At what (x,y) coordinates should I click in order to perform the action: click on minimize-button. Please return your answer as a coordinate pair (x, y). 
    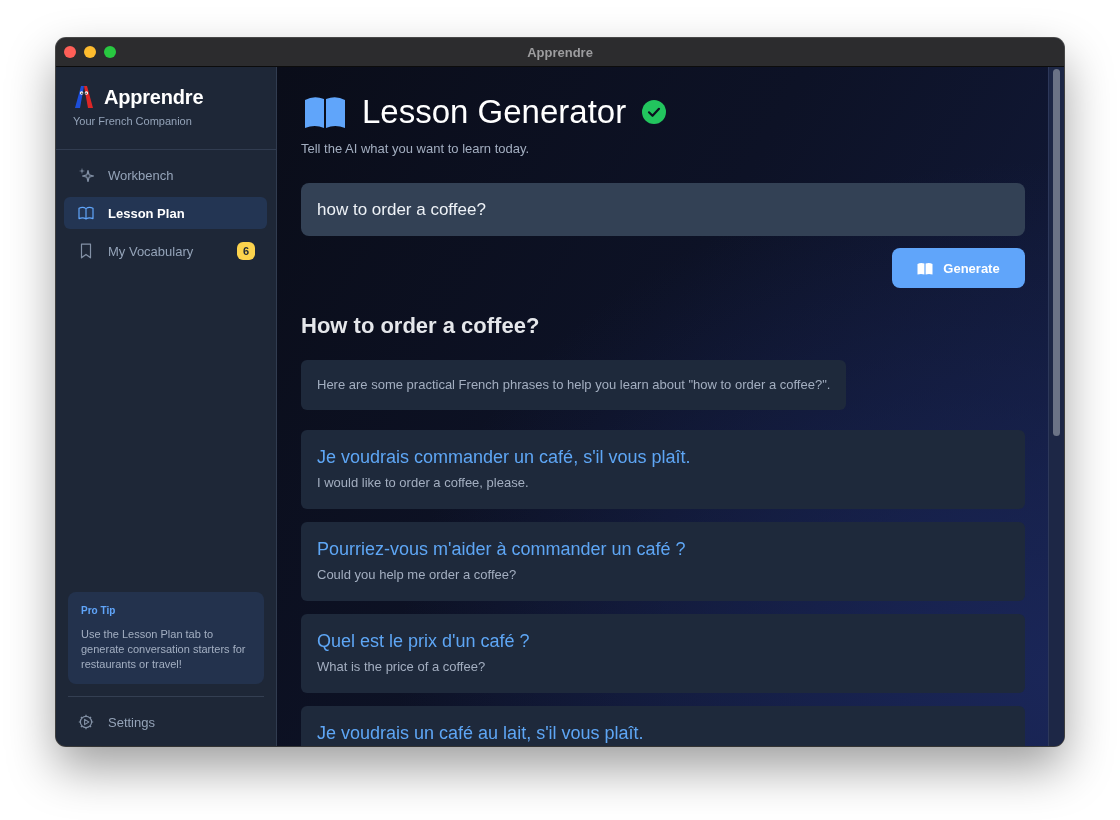
    Looking at the image, I should click on (90, 52).